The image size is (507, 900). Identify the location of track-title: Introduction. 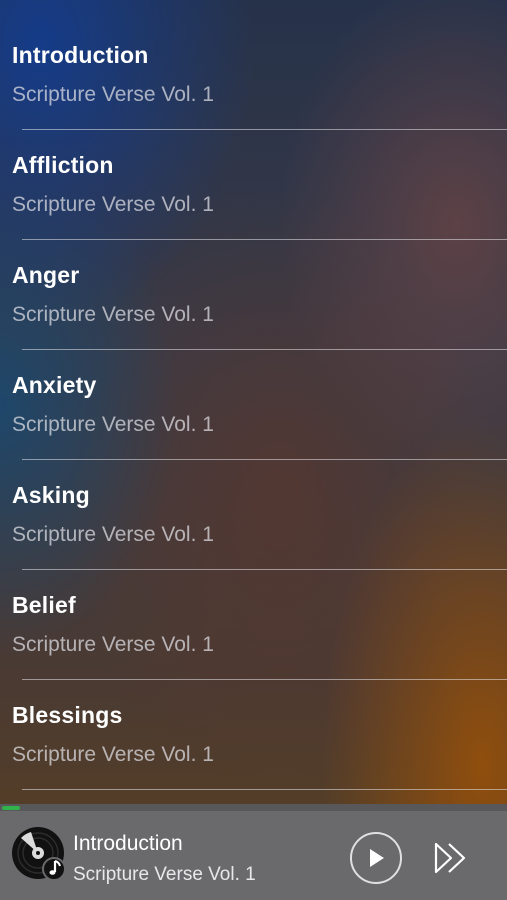
(80, 55).